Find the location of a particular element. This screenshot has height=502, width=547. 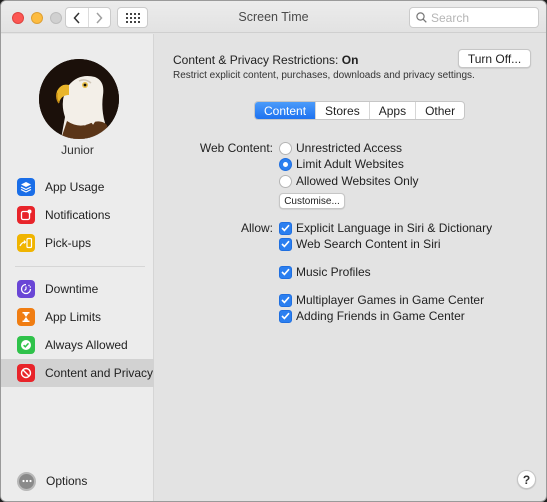

radio-label: Allowed Websites Only is located at coordinates (357, 181).